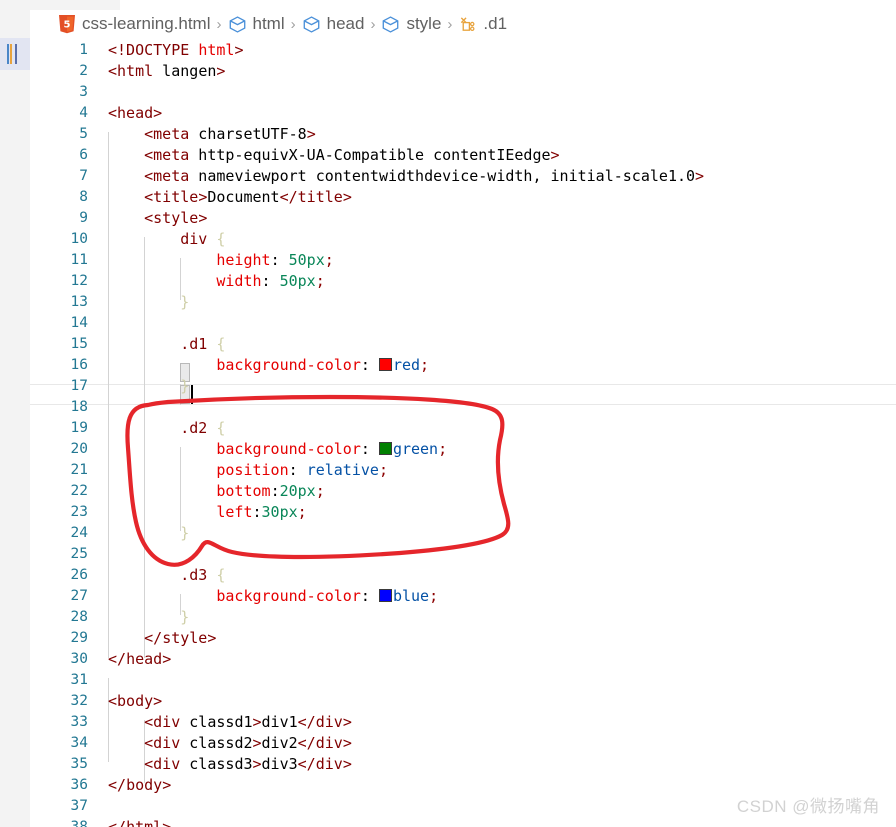 The width and height of the screenshot is (896, 827). What do you see at coordinates (79, 806) in the screenshot?
I see `line-number: 37` at bounding box center [79, 806].